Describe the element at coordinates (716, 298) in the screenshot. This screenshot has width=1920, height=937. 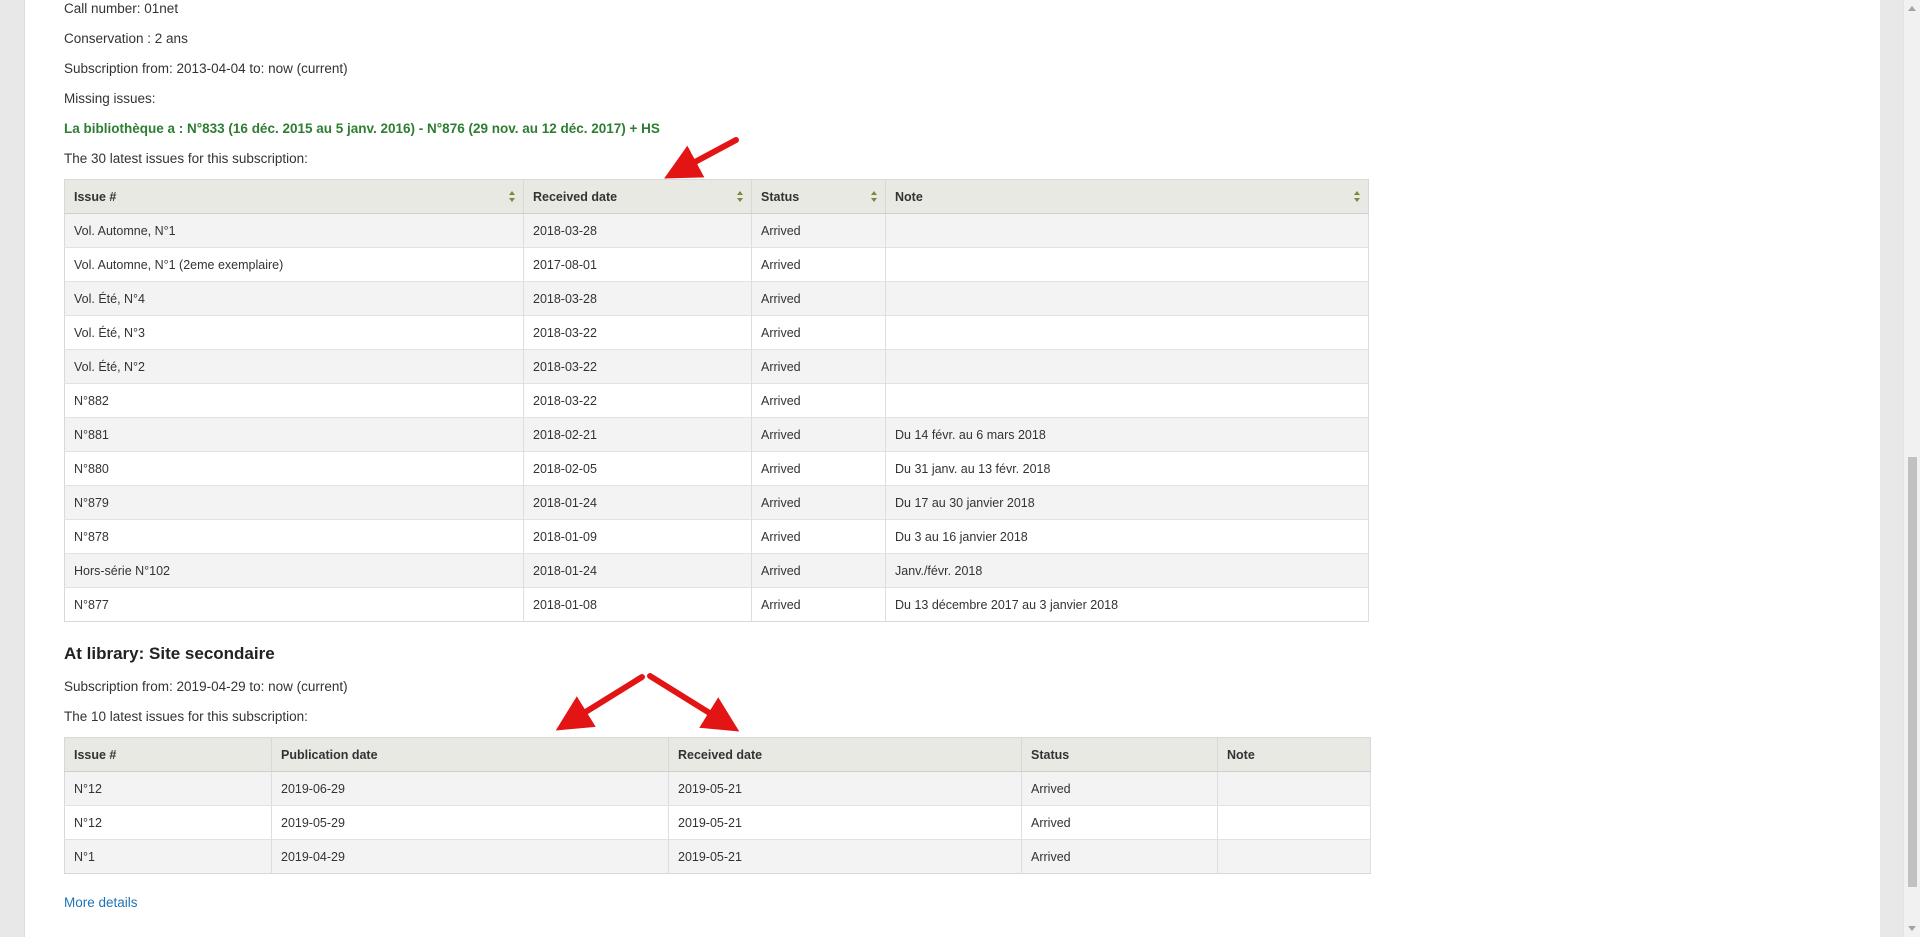
I see `table-row: Vol. Été, N°4 2018-03-28 Arrived` at that location.